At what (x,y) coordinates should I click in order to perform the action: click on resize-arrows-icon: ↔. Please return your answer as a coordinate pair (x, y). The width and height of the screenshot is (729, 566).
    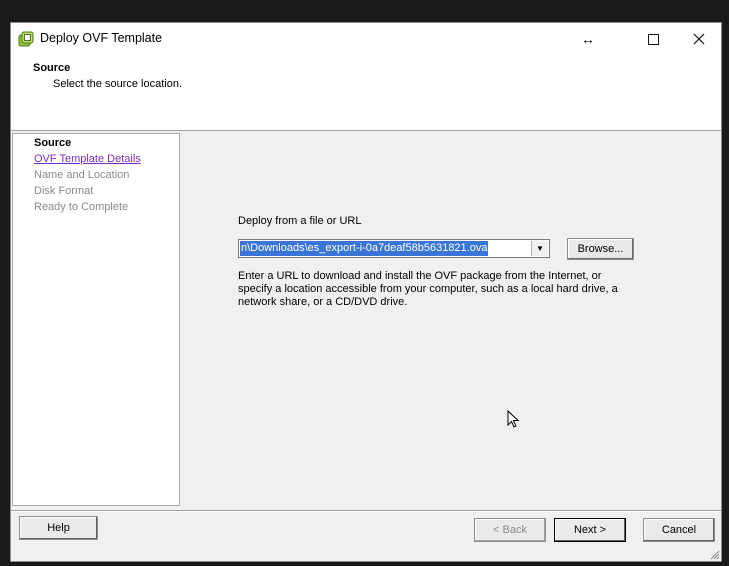
    Looking at the image, I should click on (588, 39).